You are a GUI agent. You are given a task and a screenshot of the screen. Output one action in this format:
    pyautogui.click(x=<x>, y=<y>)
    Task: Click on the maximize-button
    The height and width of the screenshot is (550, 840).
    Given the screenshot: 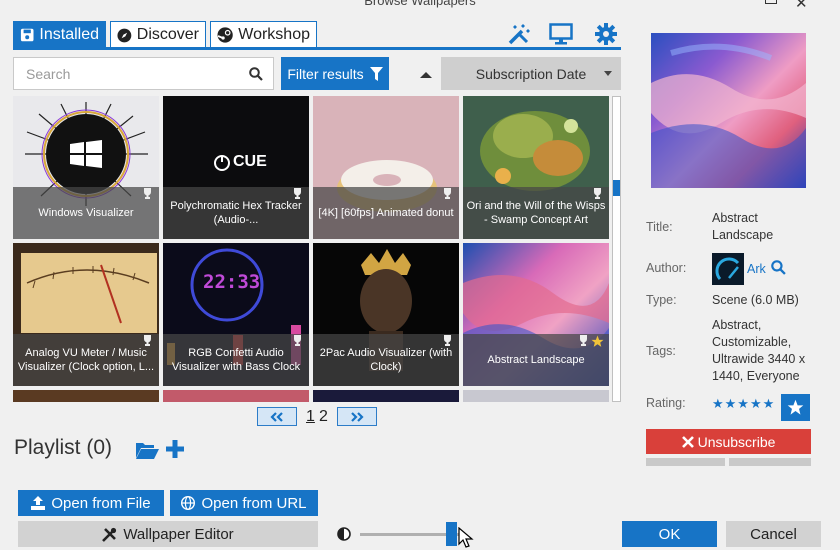 What is the action you would take?
    pyautogui.click(x=771, y=2)
    